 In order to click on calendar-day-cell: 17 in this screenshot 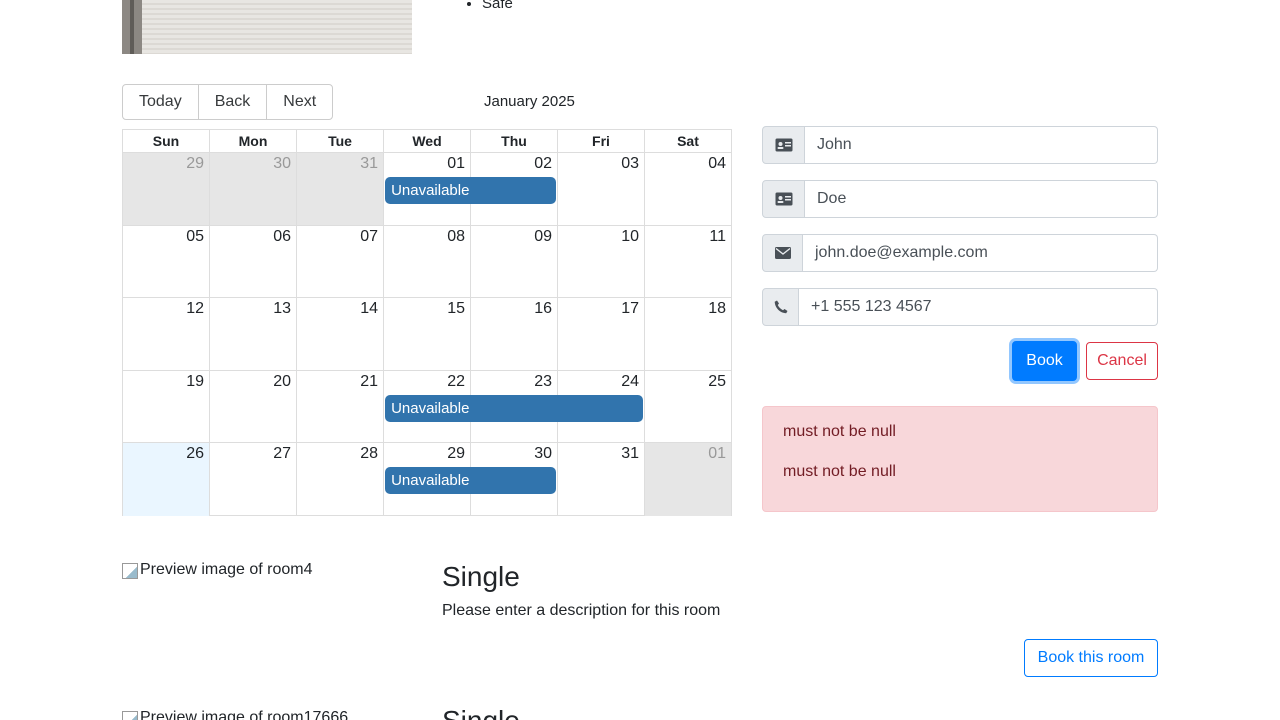, I will do `click(600, 334)`.